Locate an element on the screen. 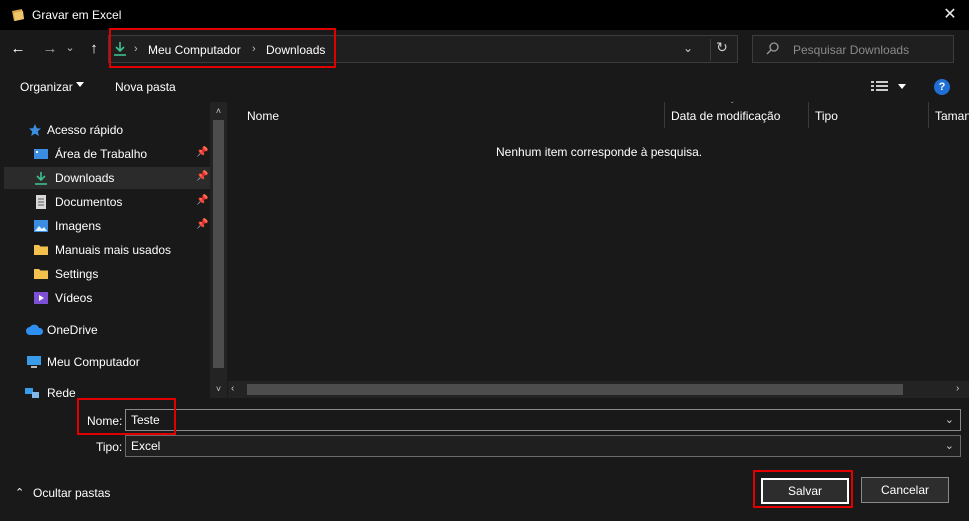  recent-locations-chevron-icon: ⌄ is located at coordinates (70, 48).